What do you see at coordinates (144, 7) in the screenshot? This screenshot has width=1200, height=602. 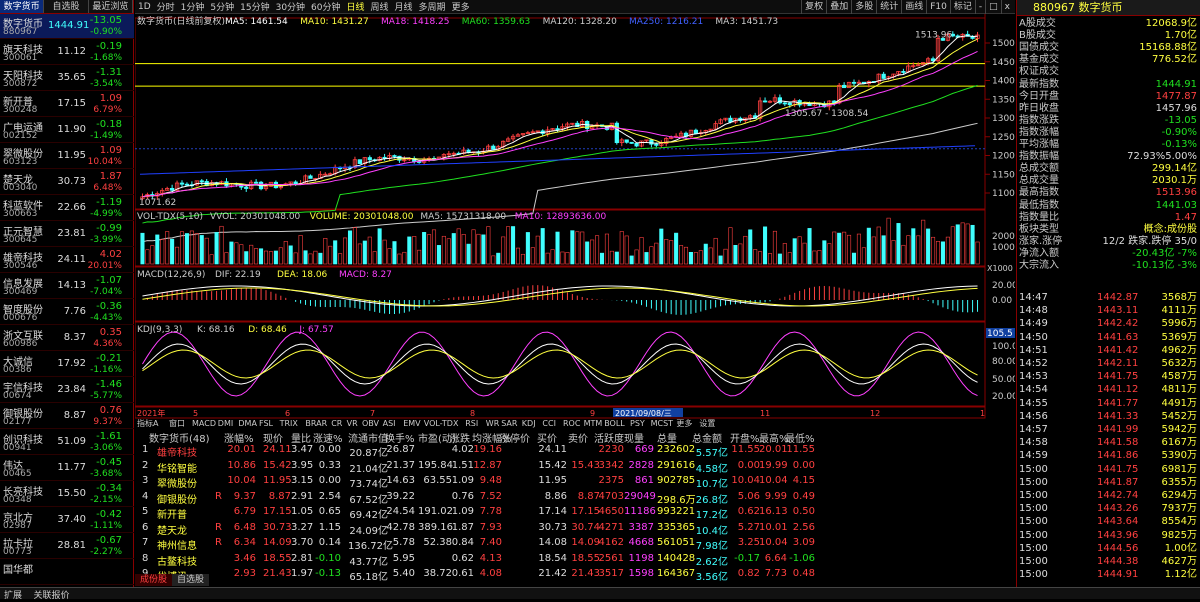 I see `period-0: 1D` at bounding box center [144, 7].